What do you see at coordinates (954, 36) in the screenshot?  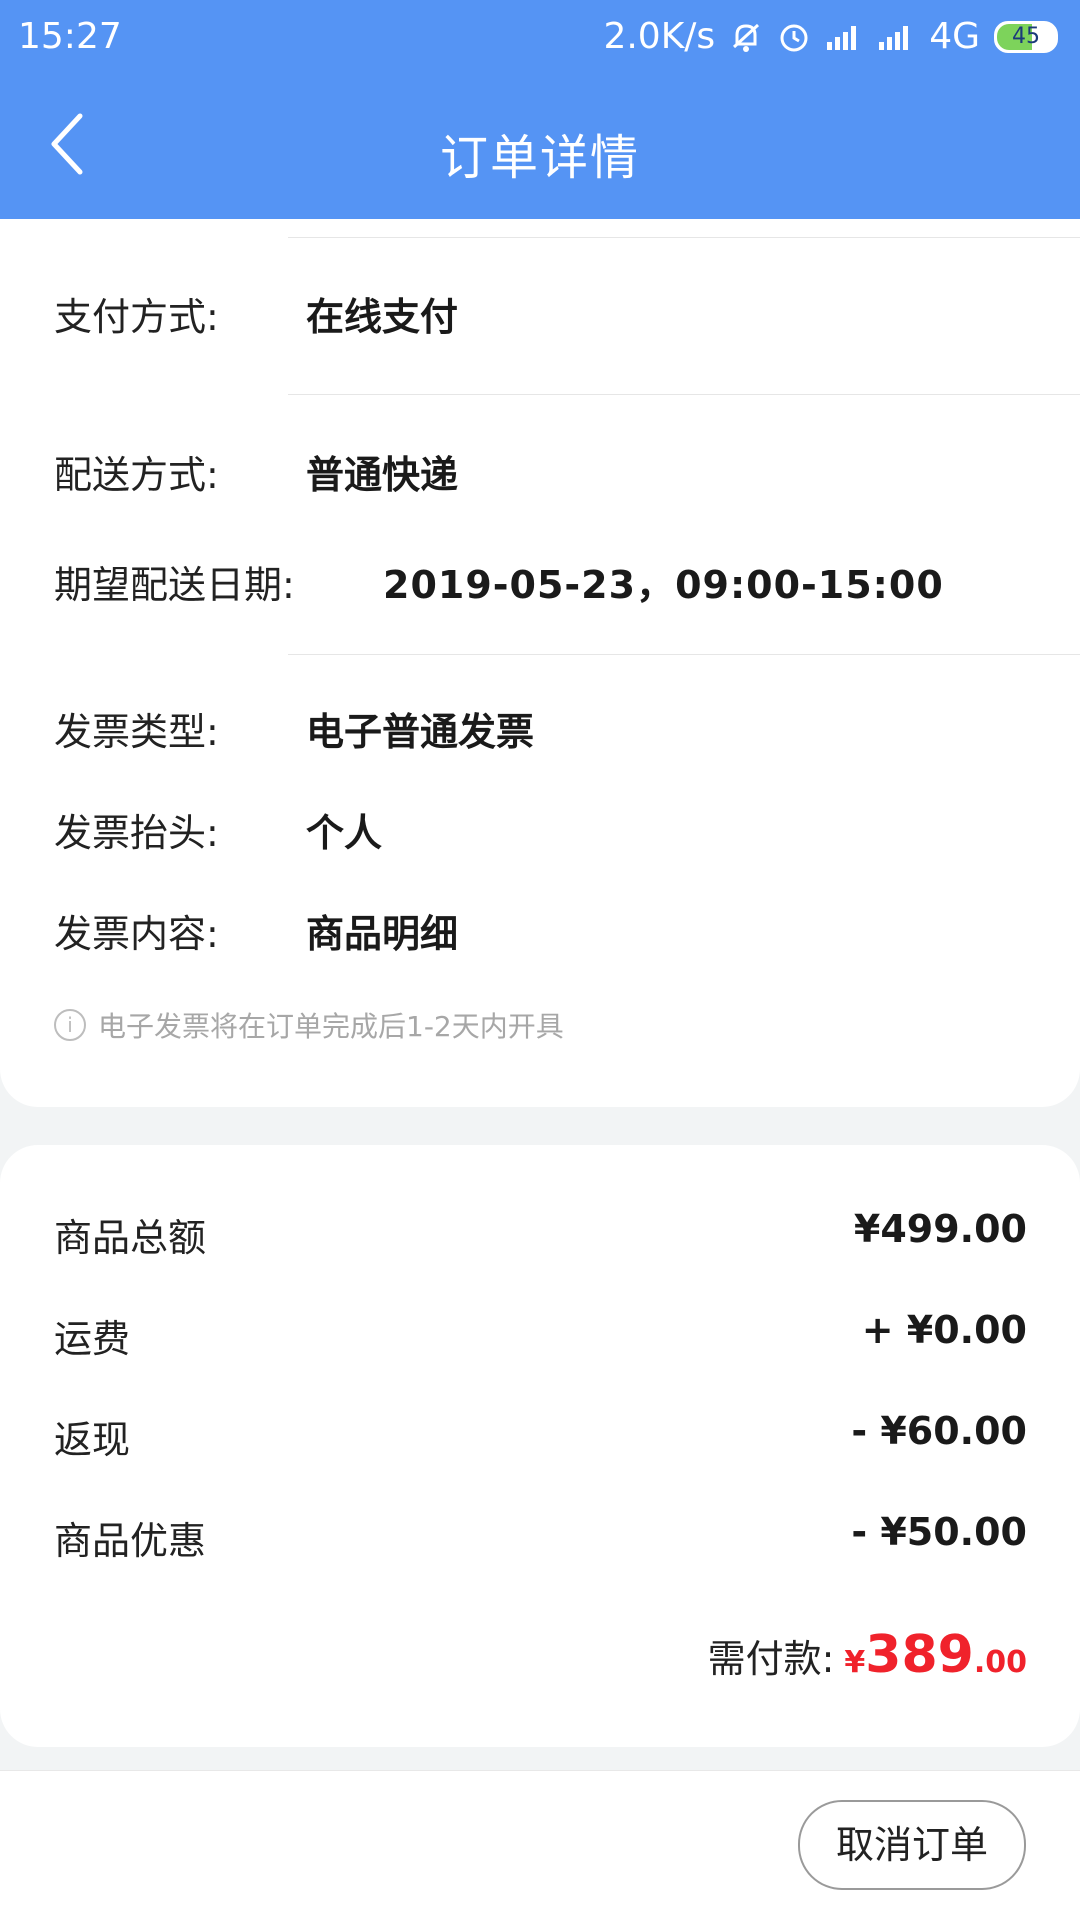 I see `network-type: 4G` at bounding box center [954, 36].